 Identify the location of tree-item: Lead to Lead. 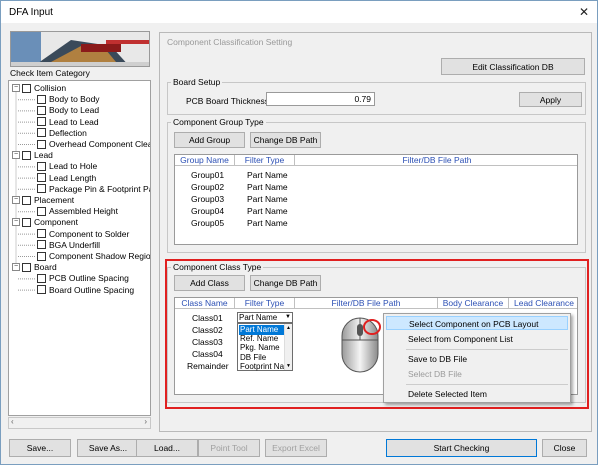
(68, 122).